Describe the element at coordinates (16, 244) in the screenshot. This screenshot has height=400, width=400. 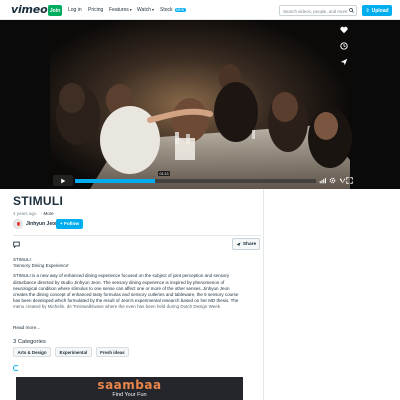
I see `comment-icon` at that location.